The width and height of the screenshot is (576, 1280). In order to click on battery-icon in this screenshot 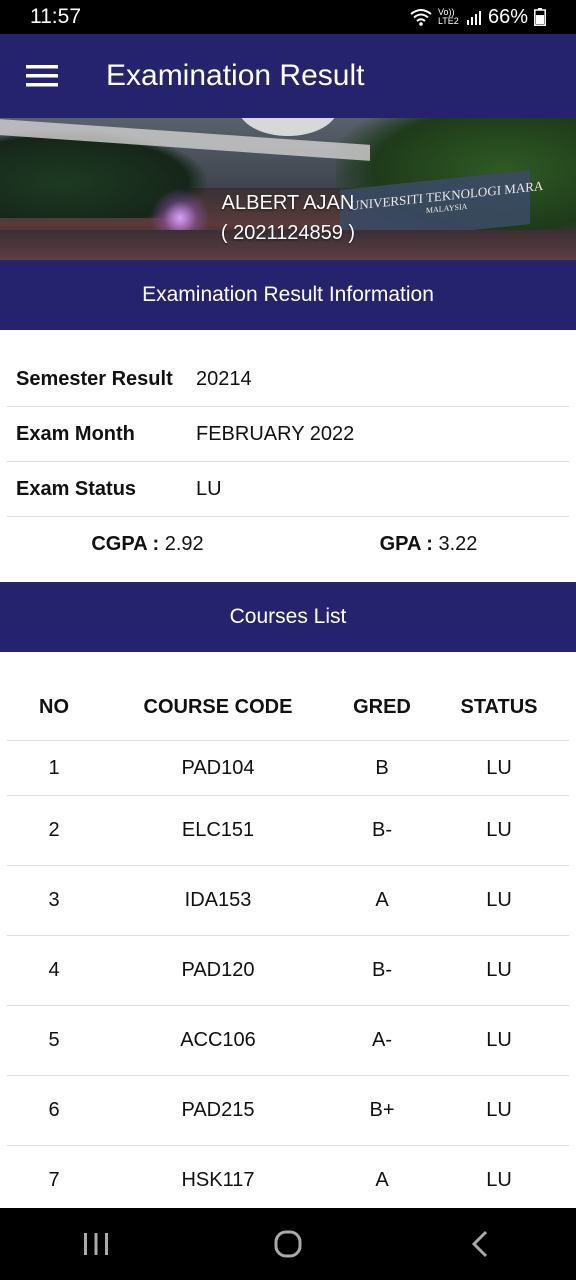, I will do `click(540, 17)`.